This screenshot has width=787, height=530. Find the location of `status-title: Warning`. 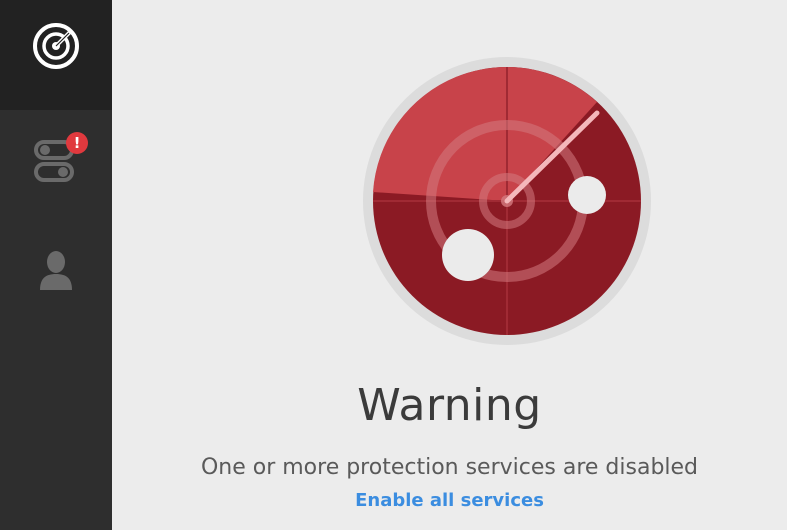

status-title: Warning is located at coordinates (449, 405).